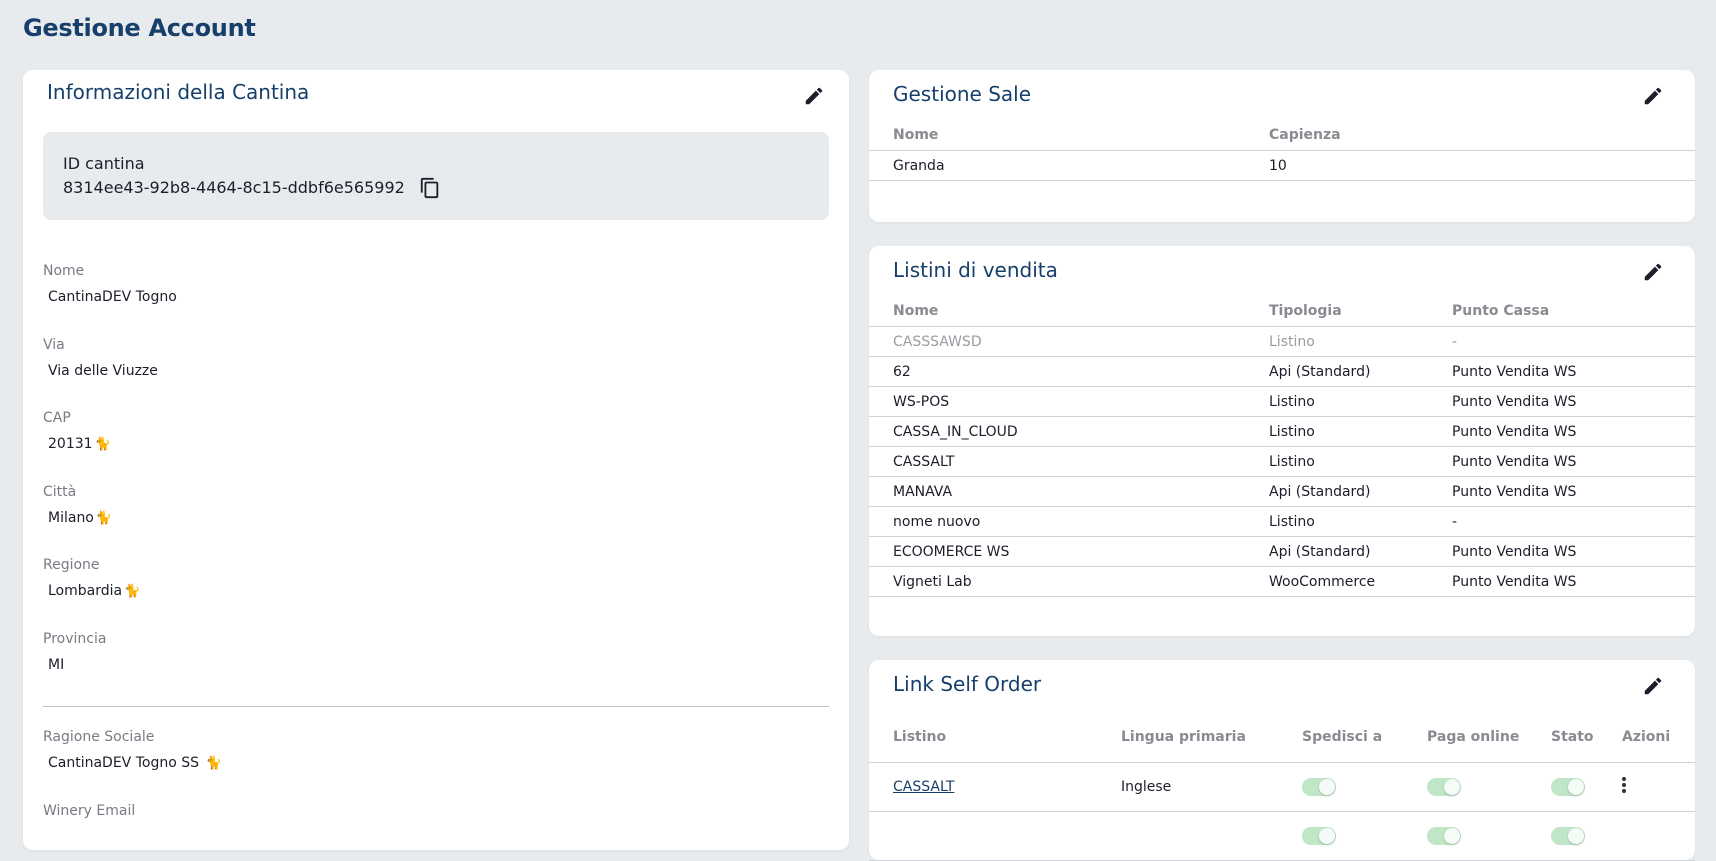  Describe the element at coordinates (89, 811) in the screenshot. I see `field-winery-email: Winery Email` at that location.